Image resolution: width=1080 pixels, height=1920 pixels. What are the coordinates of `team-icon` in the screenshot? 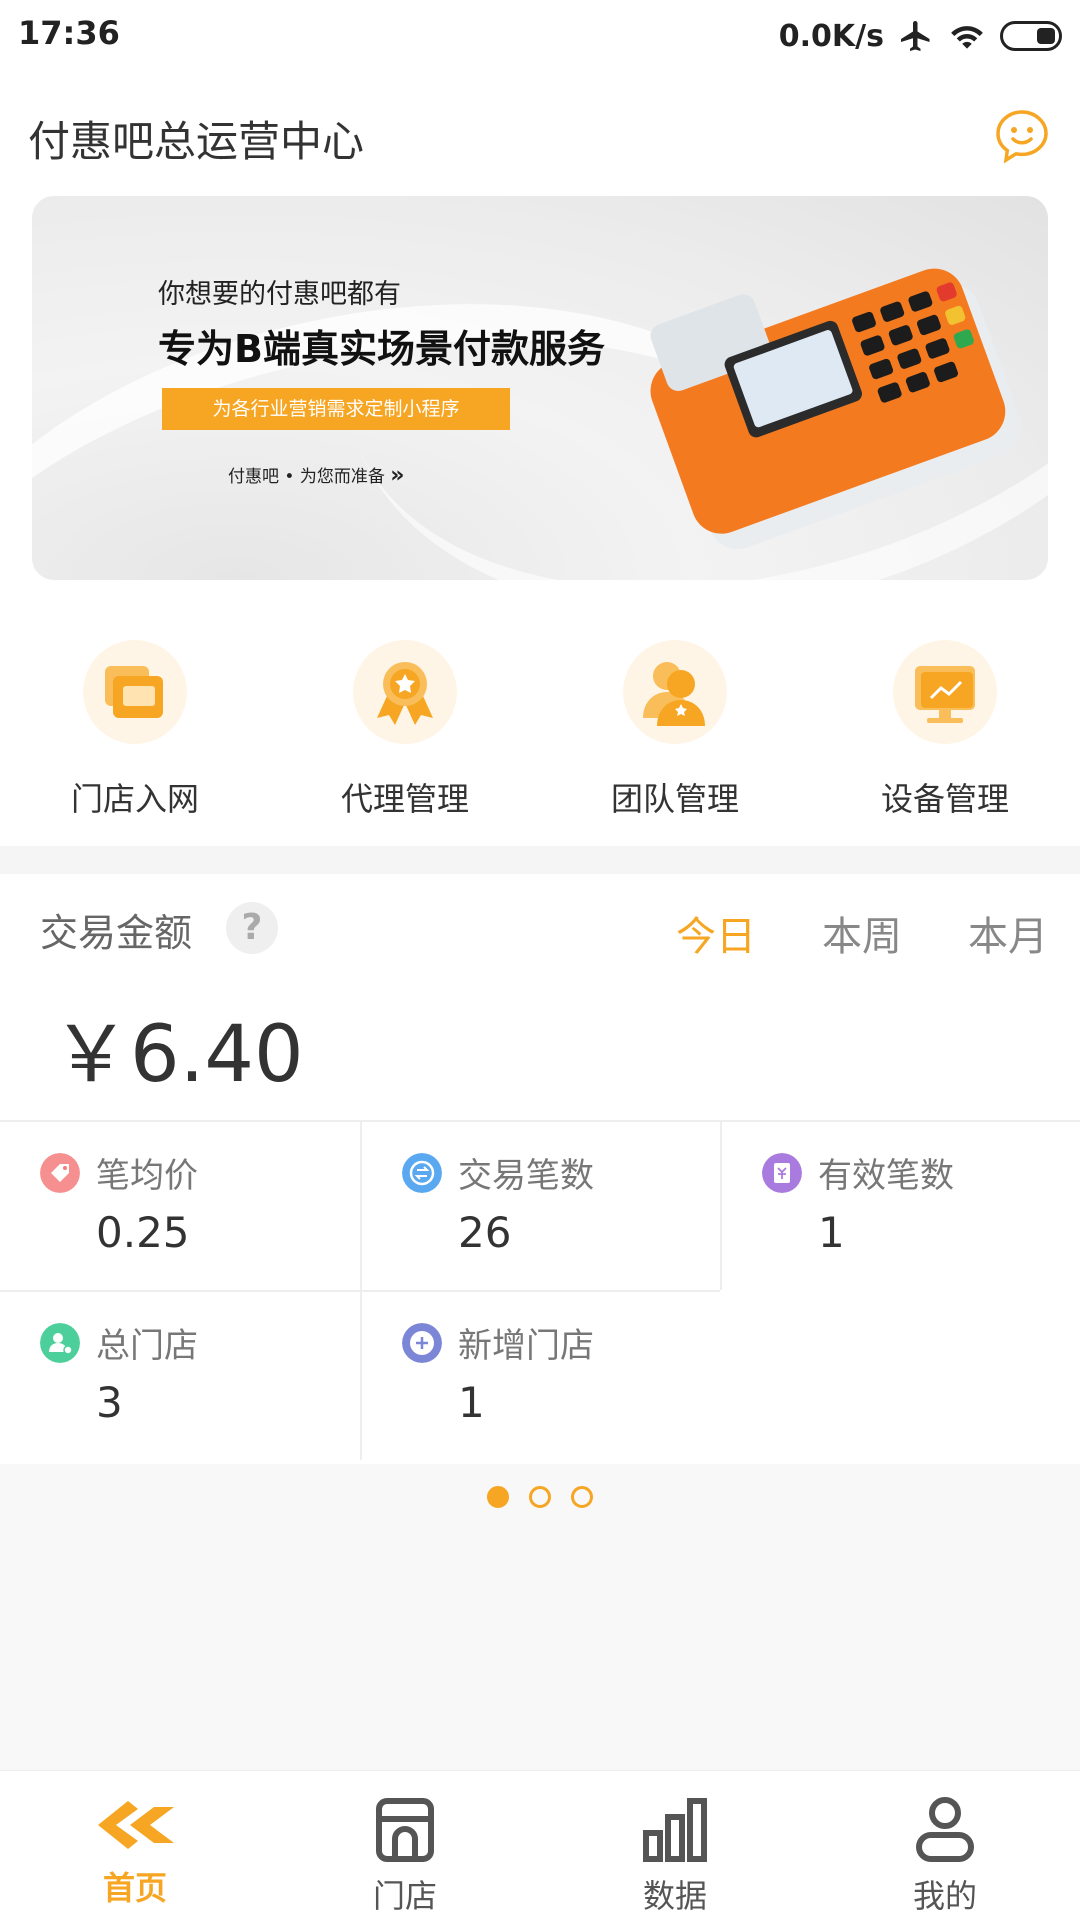 It's located at (675, 692).